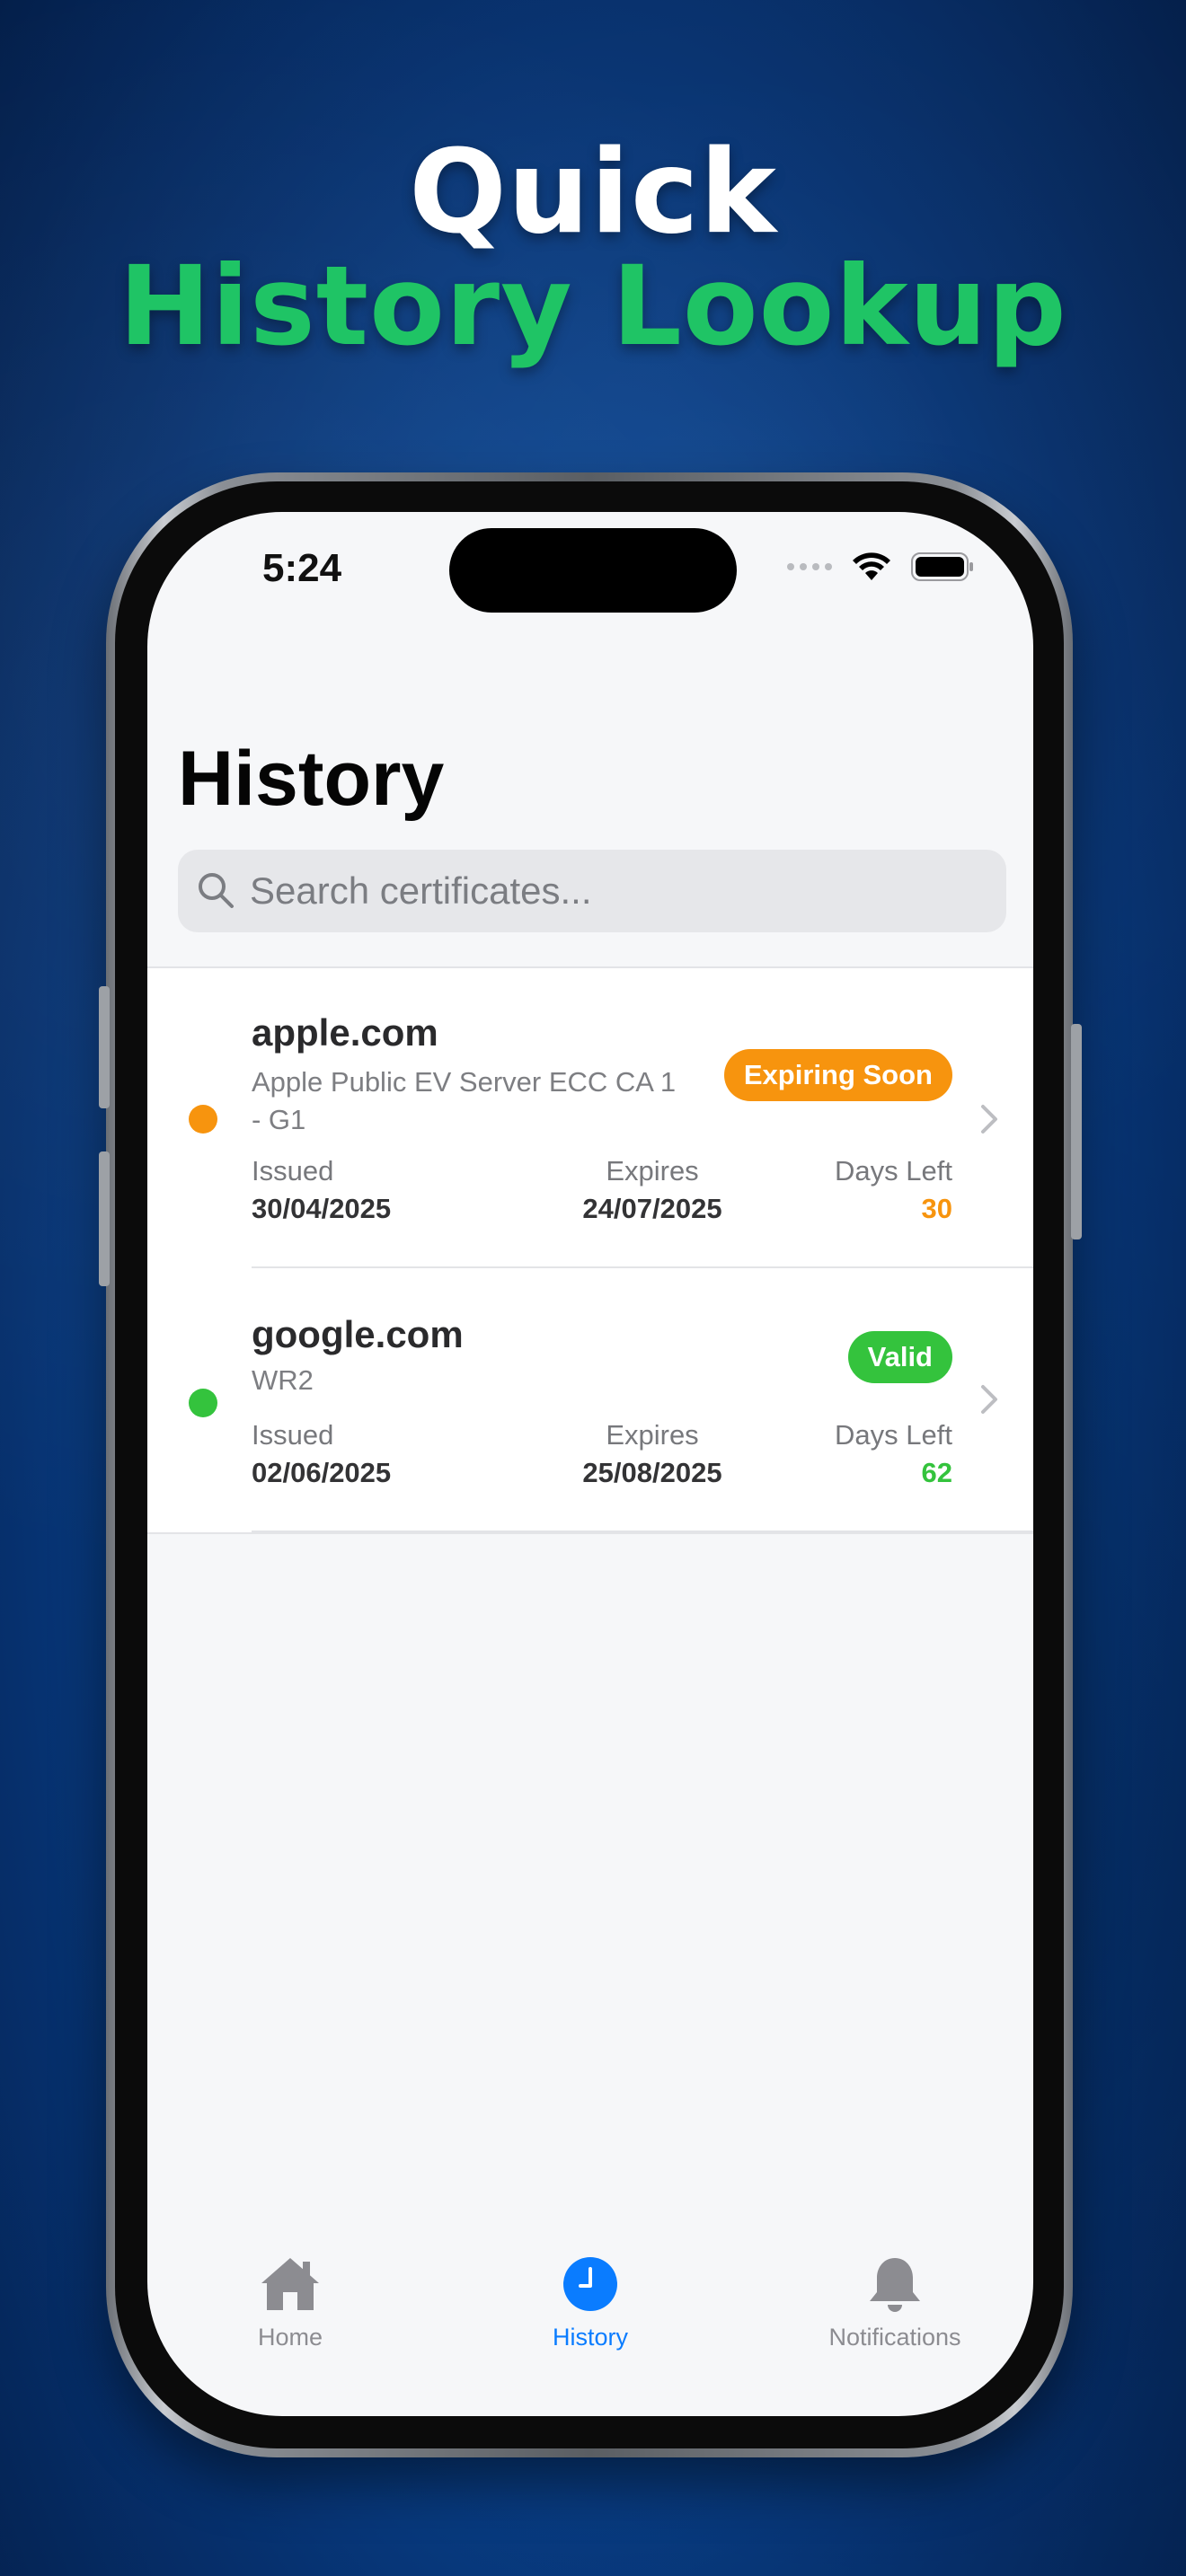 The image size is (1186, 2576). What do you see at coordinates (593, 306) in the screenshot?
I see `headline-line-2: History Lookup` at bounding box center [593, 306].